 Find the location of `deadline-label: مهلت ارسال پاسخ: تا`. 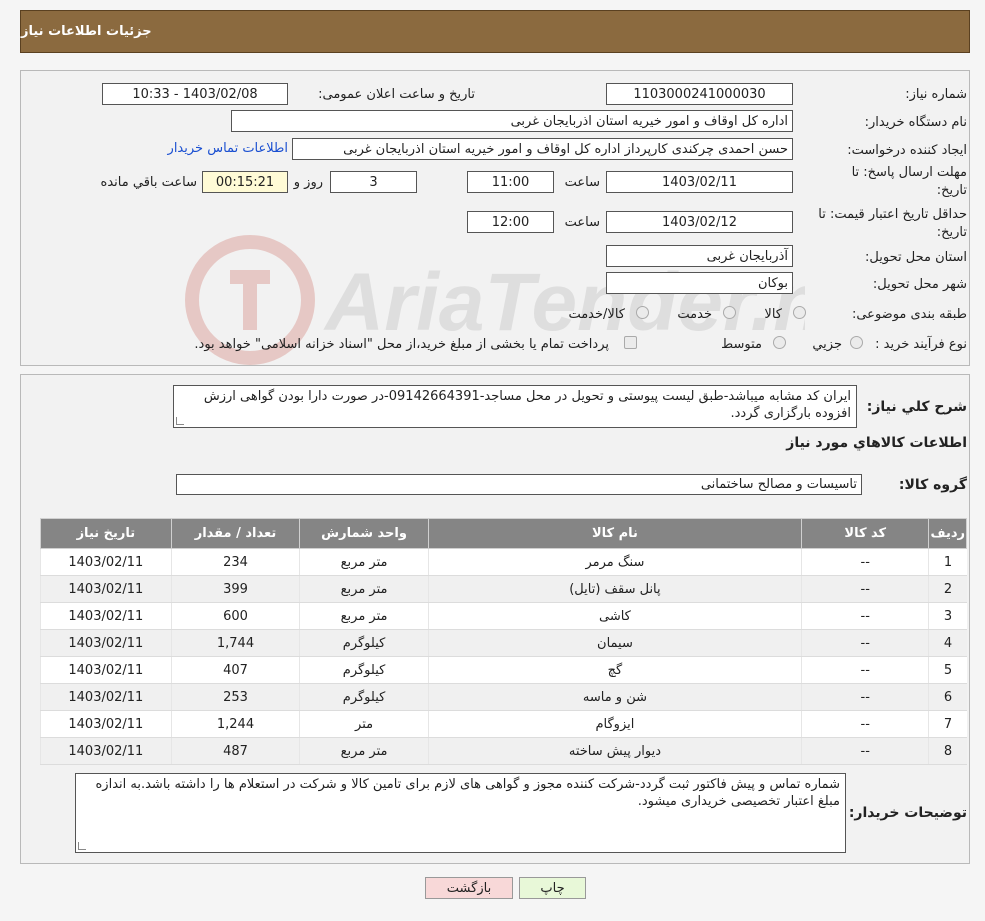

deadline-label: مهلت ارسال پاسخ: تا is located at coordinates (909, 172).